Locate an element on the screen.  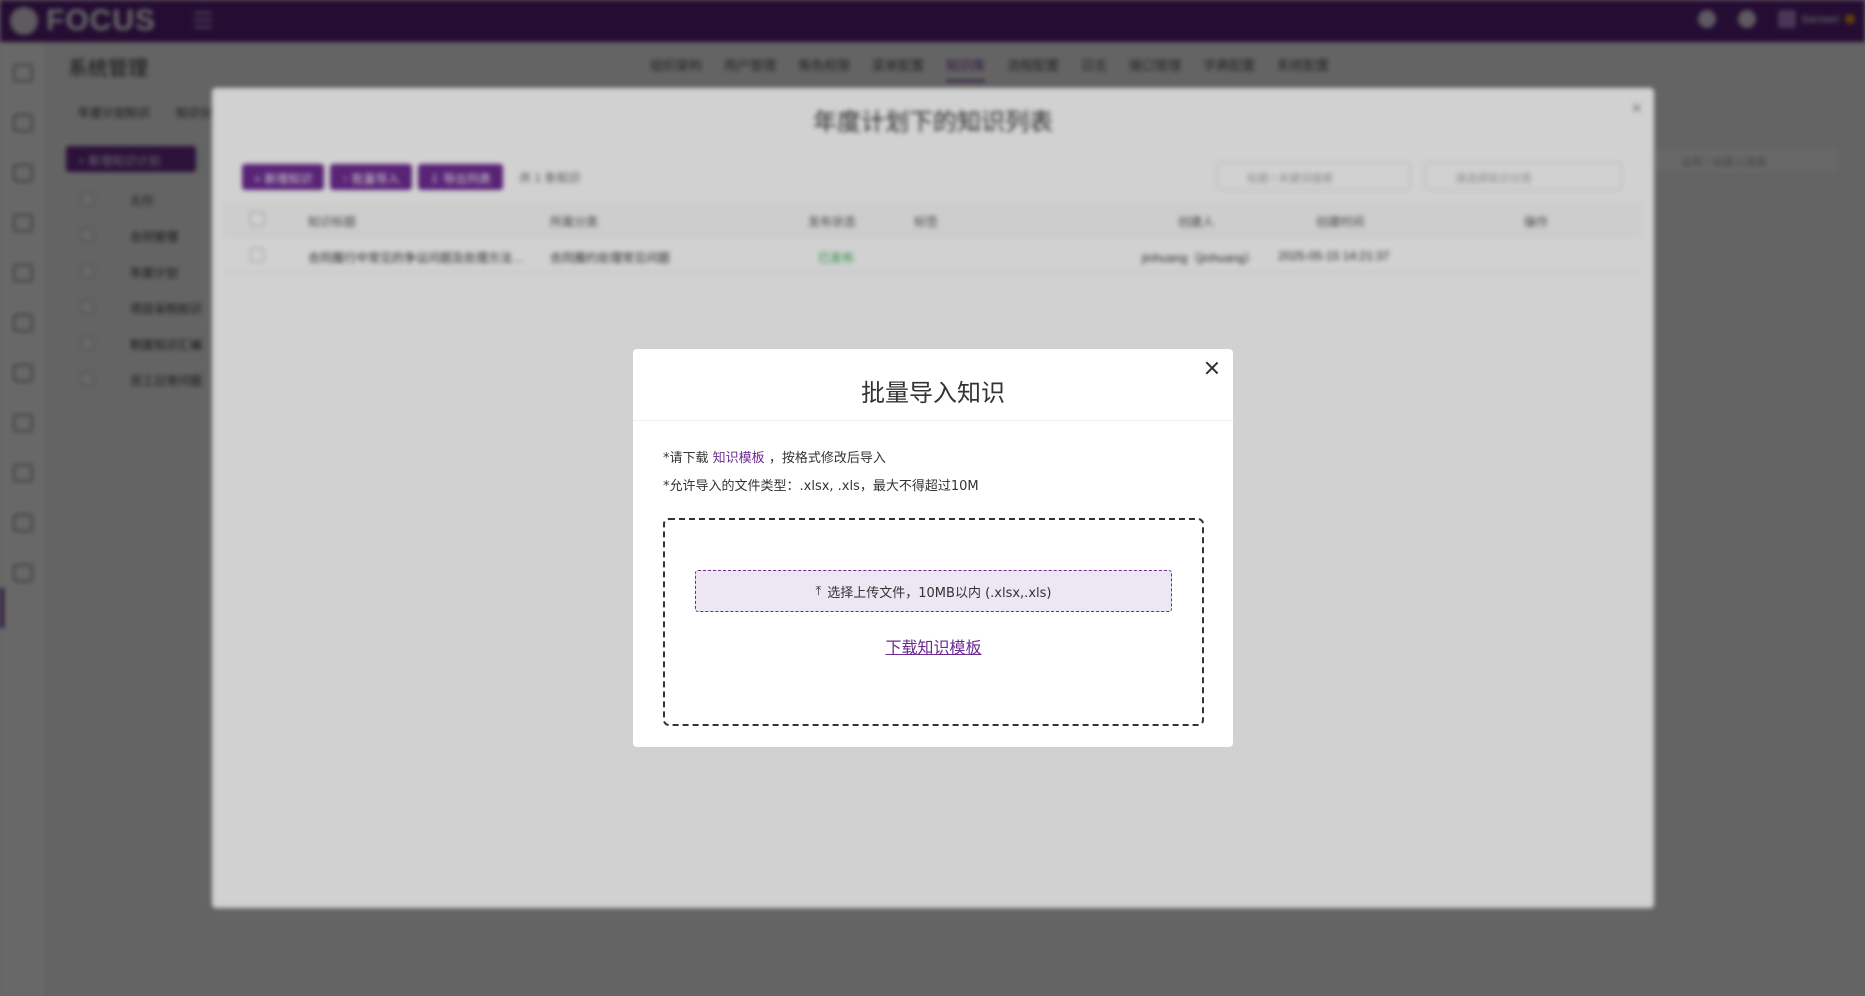
dialog-header: 批量导入知识 is located at coordinates (933, 385).